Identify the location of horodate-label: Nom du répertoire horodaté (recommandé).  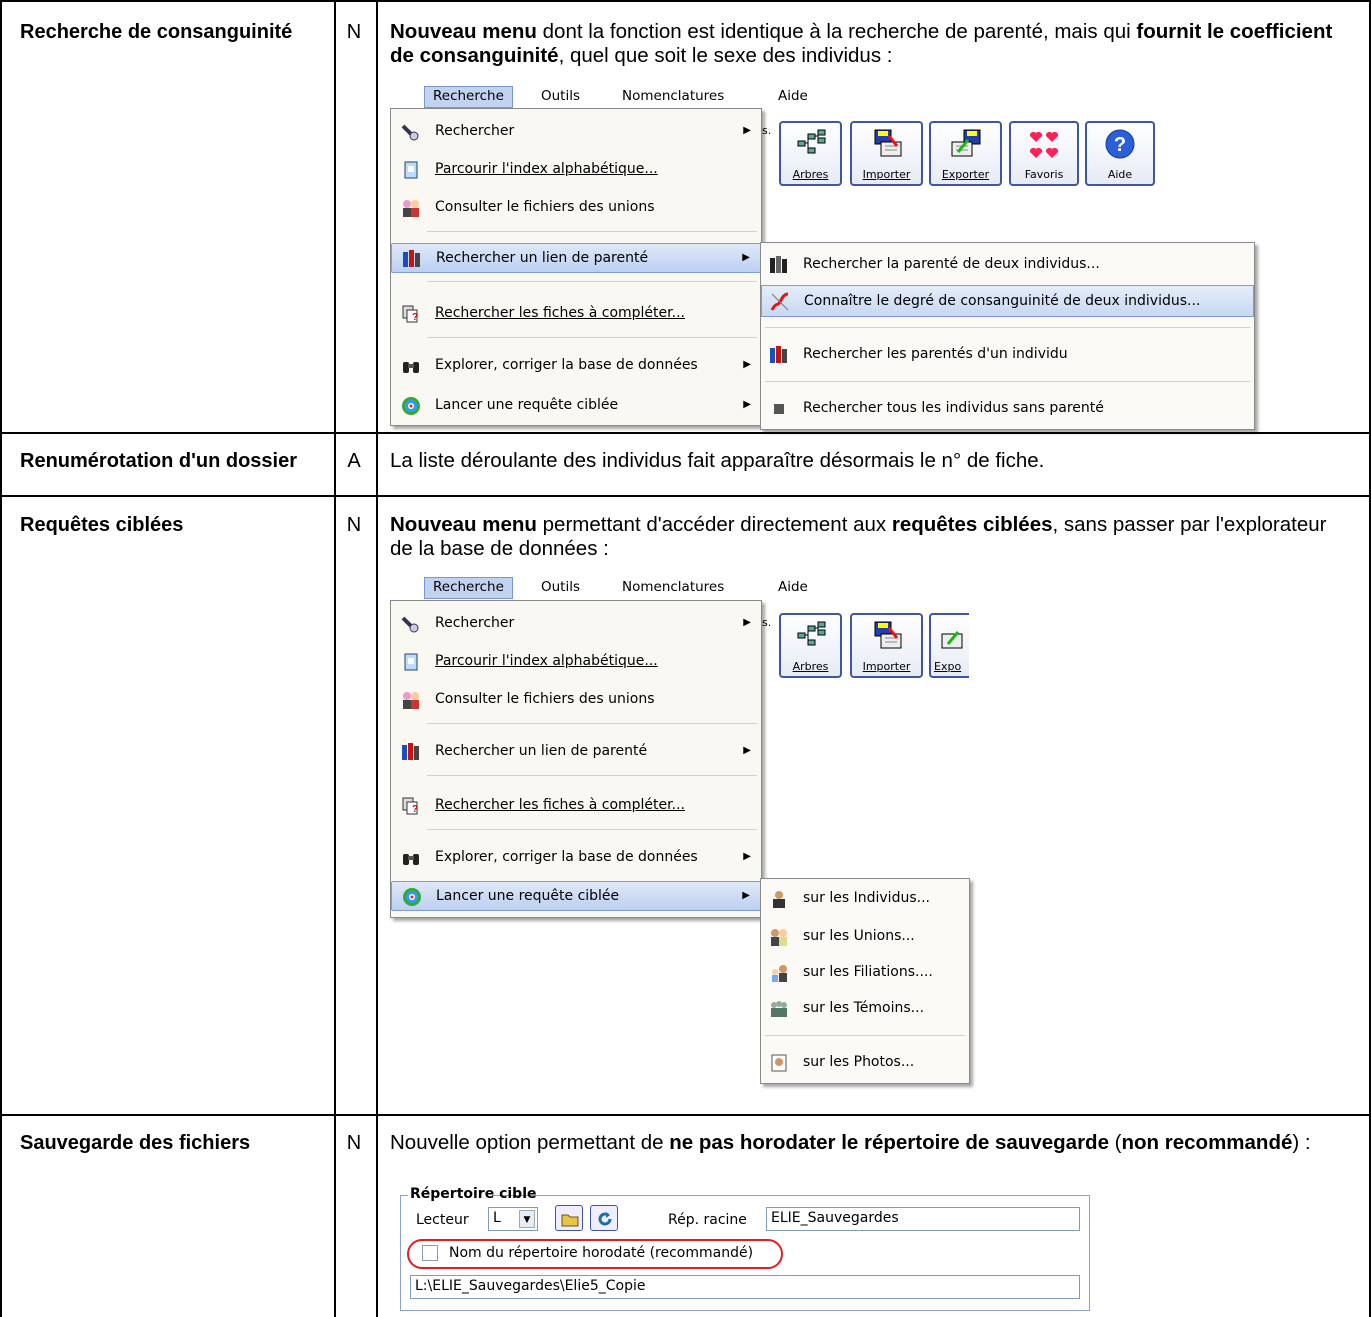
(601, 1253).